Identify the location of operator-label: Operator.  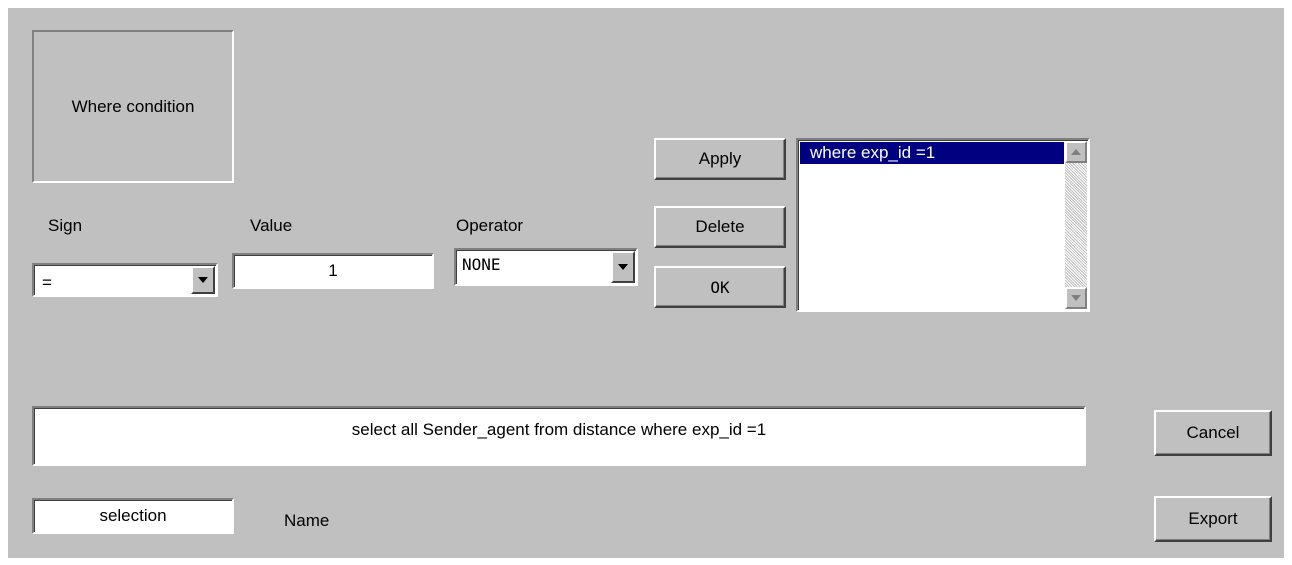
(490, 225).